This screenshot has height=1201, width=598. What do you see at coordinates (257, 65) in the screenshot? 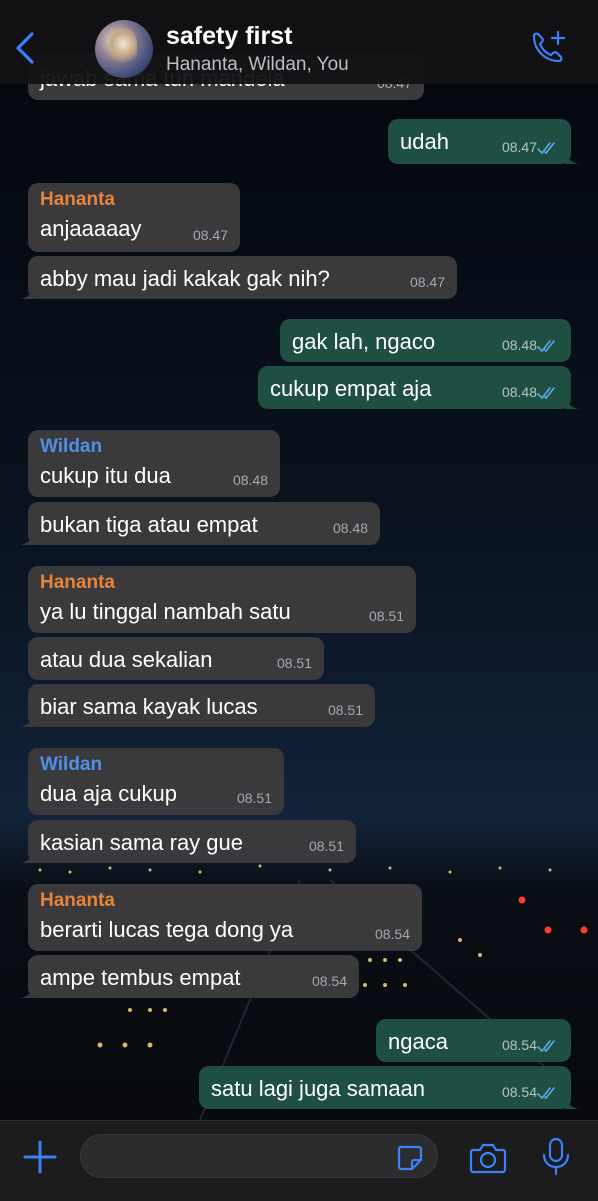
I see `chat-participants: Hananta, Wildan, You` at bounding box center [257, 65].